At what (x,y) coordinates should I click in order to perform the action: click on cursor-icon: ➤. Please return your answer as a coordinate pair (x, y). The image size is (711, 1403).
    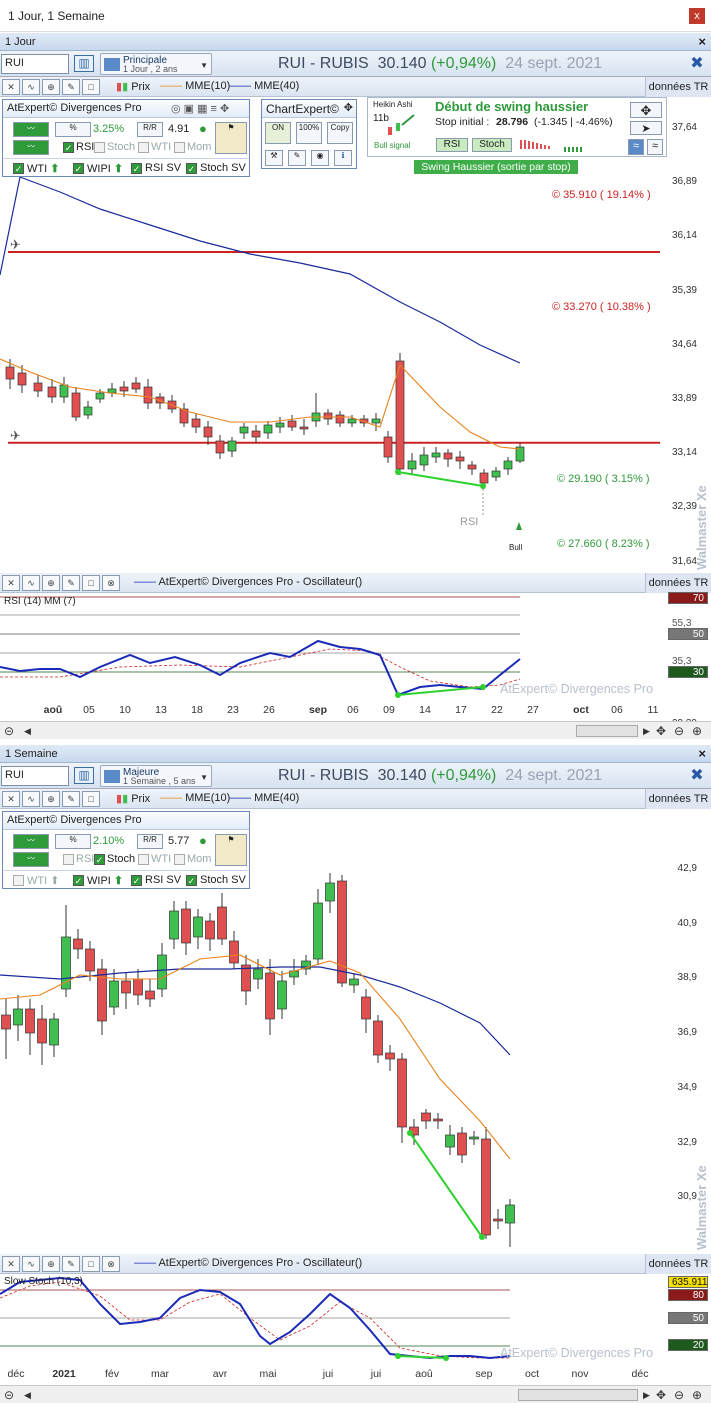
    Looking at the image, I should click on (646, 128).